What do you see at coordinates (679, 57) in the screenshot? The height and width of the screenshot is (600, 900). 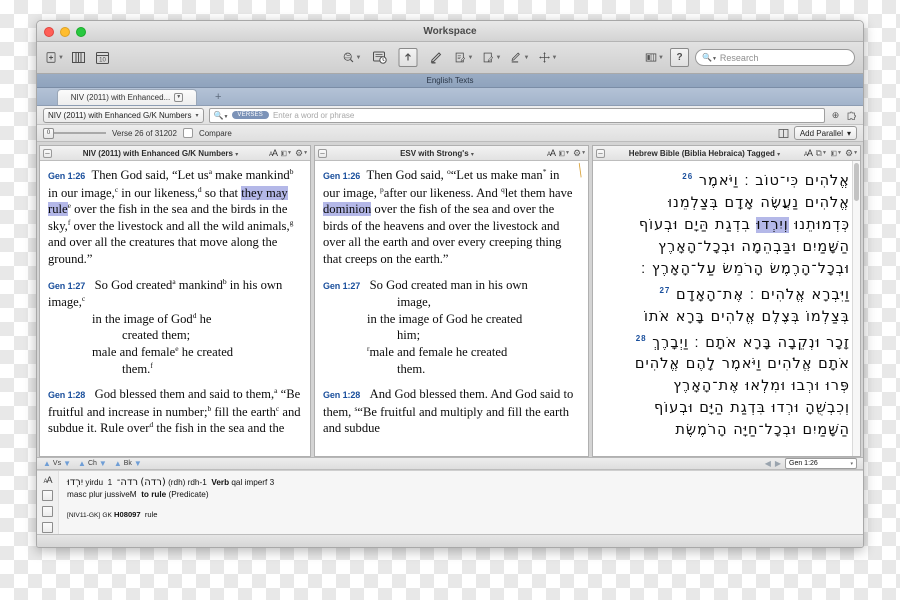 I see `help-icon: ?` at bounding box center [679, 57].